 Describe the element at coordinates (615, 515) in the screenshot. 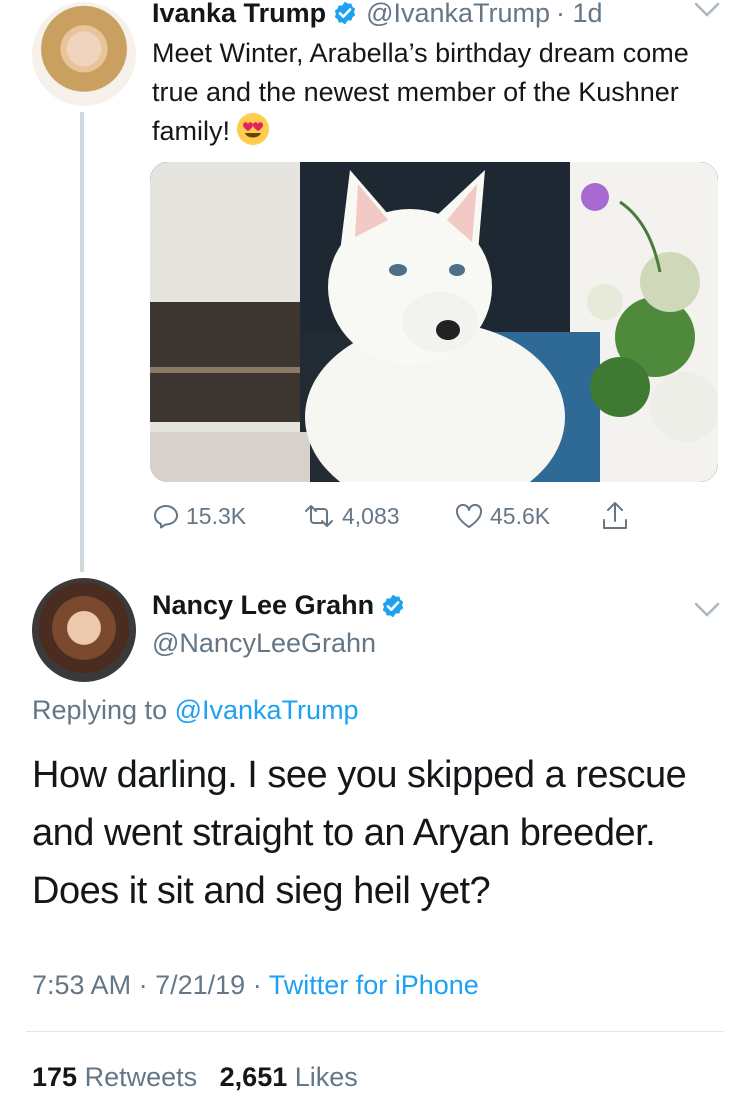

I see `share-icon` at that location.